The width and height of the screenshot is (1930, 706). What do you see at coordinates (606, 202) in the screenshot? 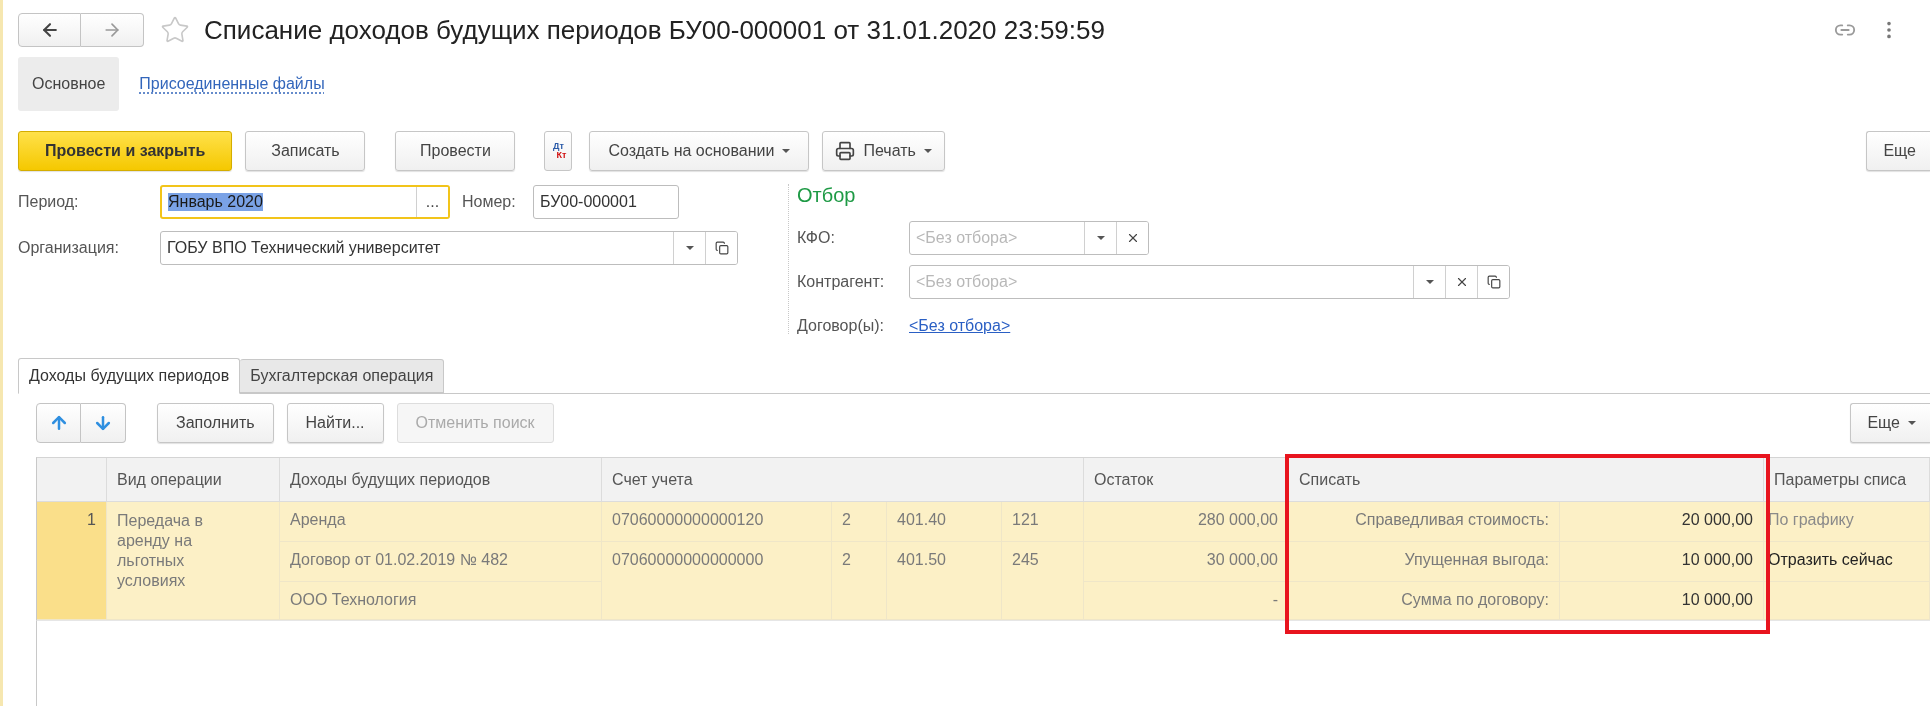
I see `number-field: БУ00-000001` at bounding box center [606, 202].